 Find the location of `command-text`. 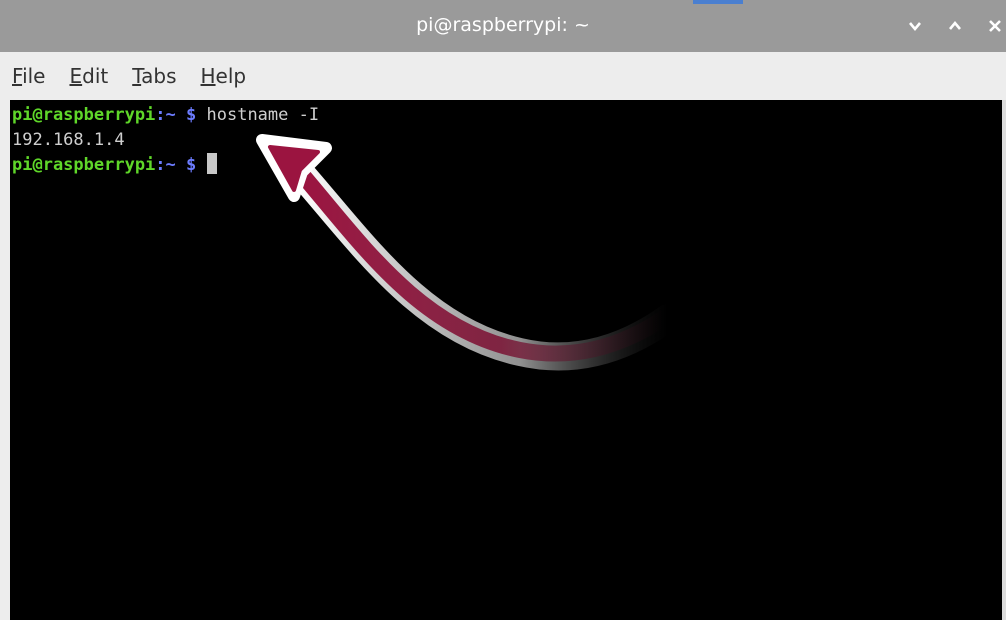

command-text is located at coordinates (201, 165).